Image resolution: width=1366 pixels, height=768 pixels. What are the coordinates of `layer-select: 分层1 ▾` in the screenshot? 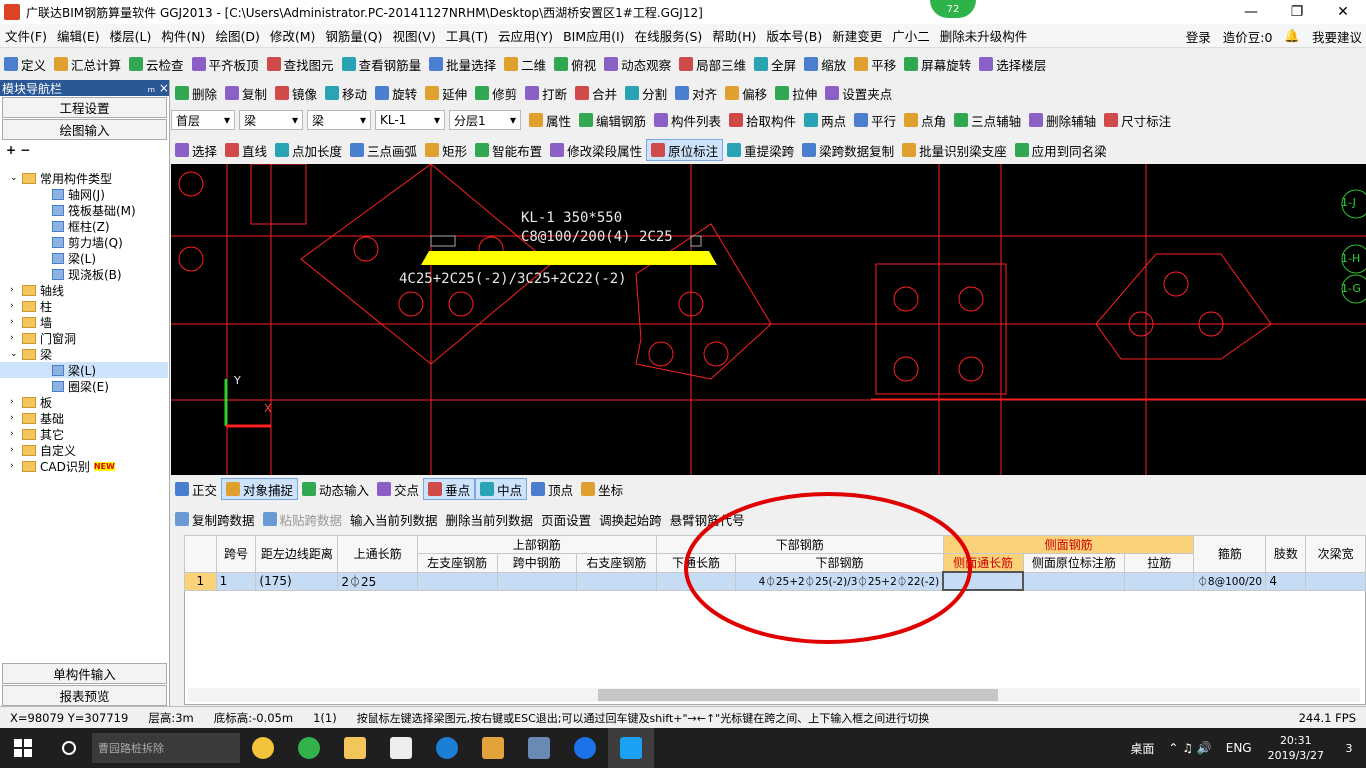 It's located at (485, 120).